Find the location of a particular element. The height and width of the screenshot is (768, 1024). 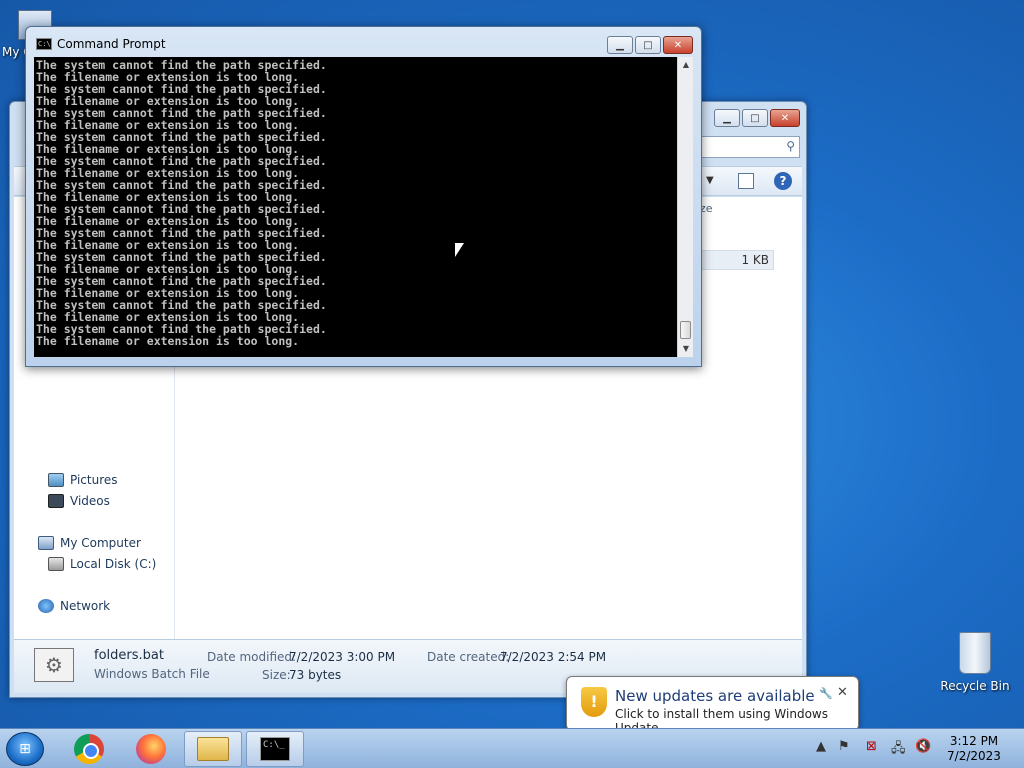

clock: 3:12 PM 7/2/2023 is located at coordinates (974, 749).